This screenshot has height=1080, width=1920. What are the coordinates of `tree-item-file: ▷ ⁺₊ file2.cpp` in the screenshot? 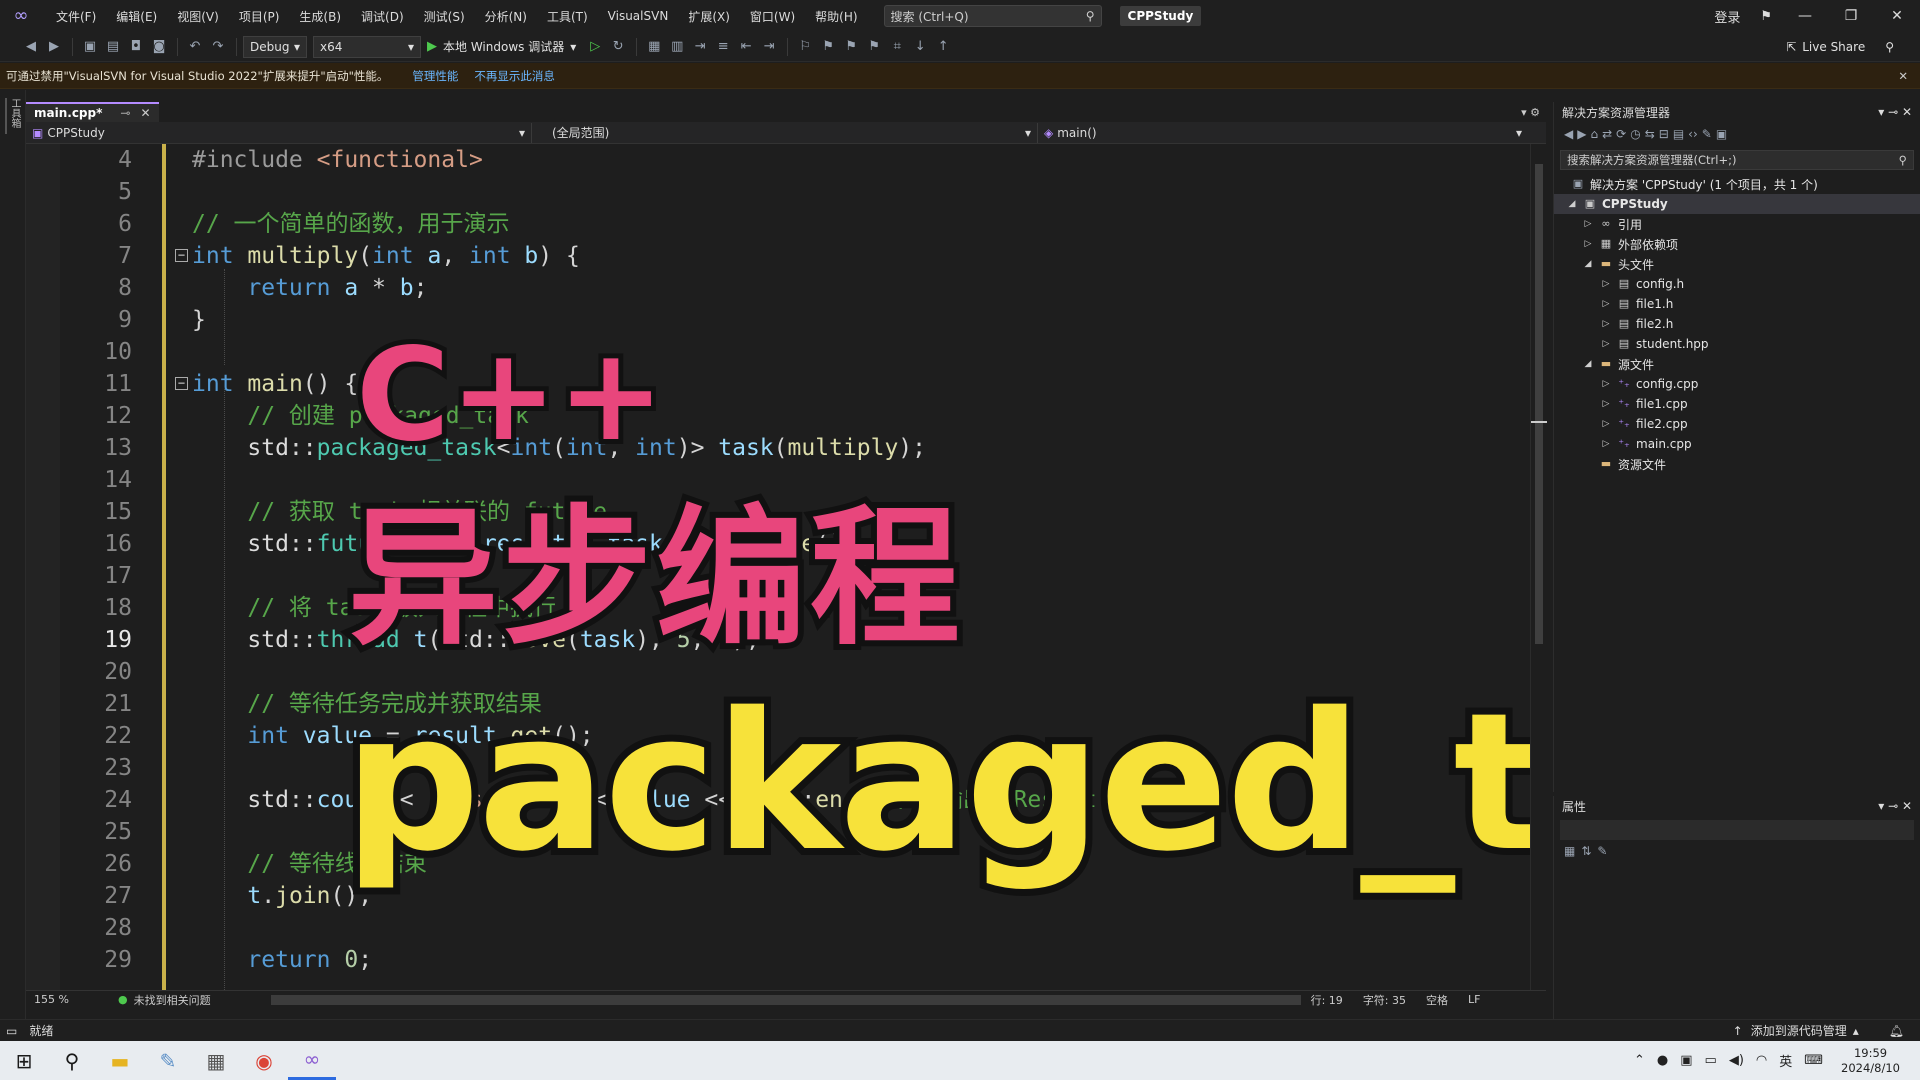 It's located at (1737, 424).